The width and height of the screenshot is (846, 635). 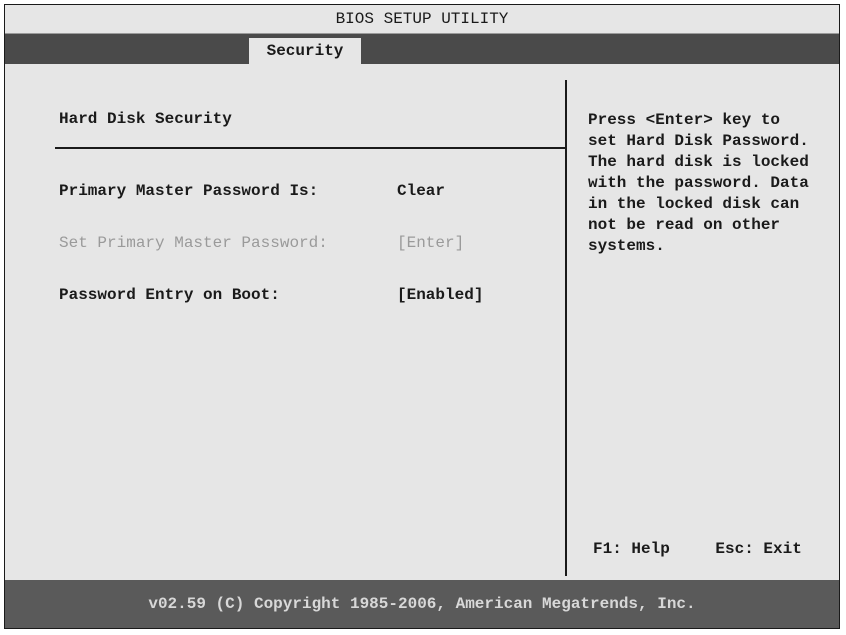 What do you see at coordinates (421, 191) in the screenshot?
I see `row-value: Clear` at bounding box center [421, 191].